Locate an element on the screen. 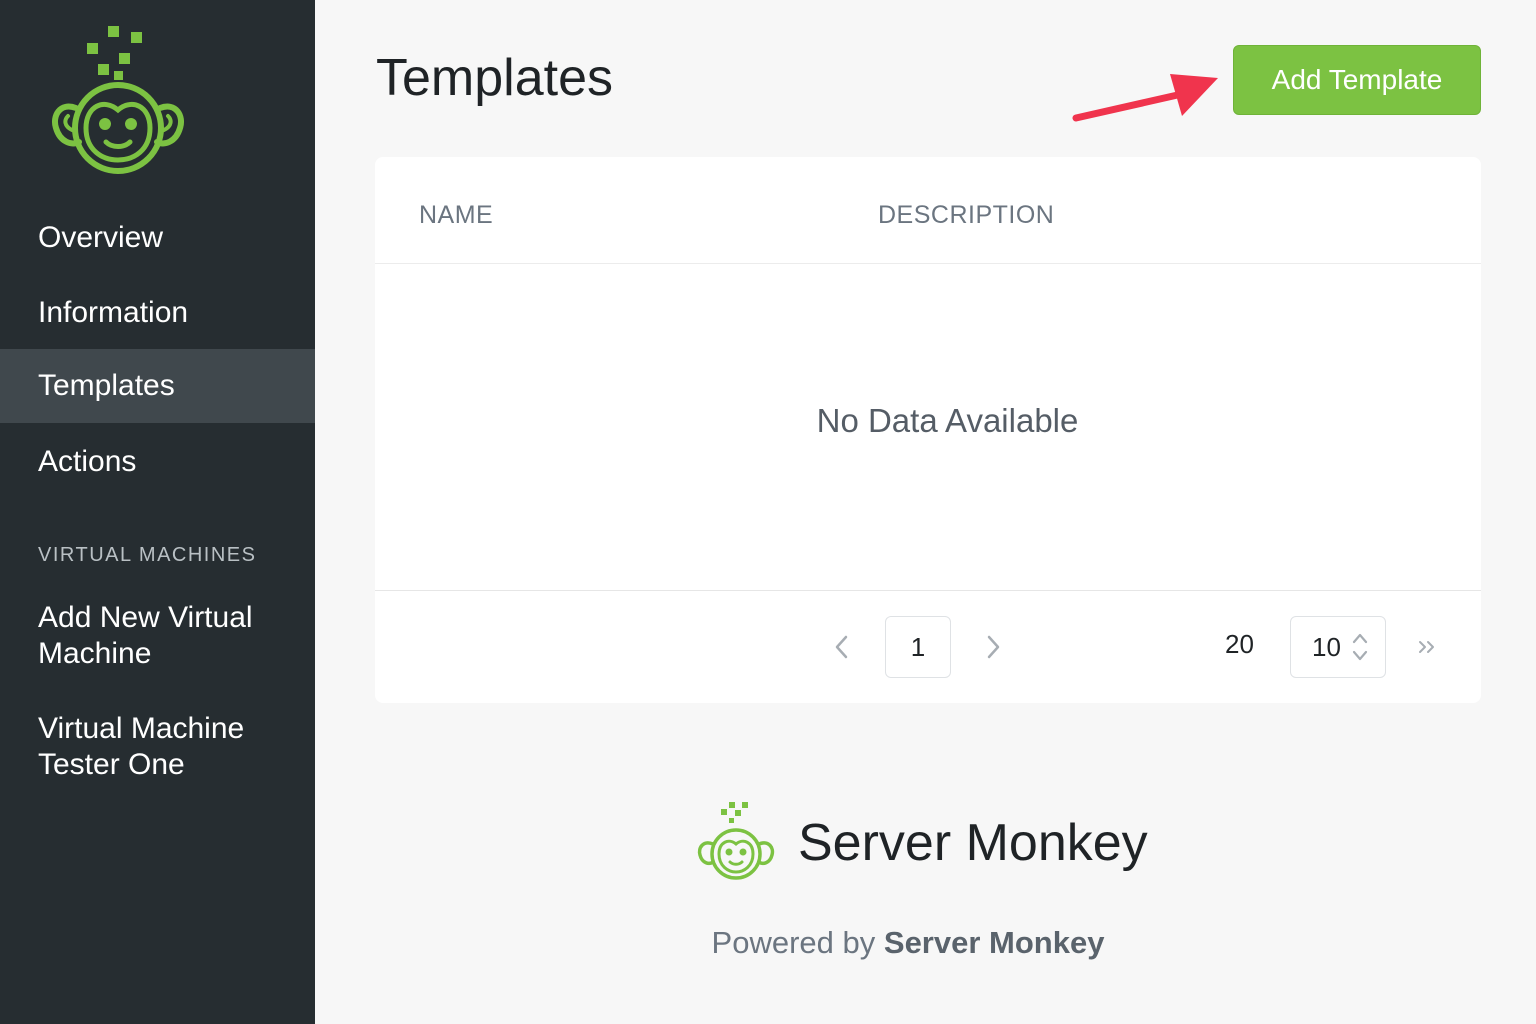  sidebar-item-actions: Actions is located at coordinates (157, 462).